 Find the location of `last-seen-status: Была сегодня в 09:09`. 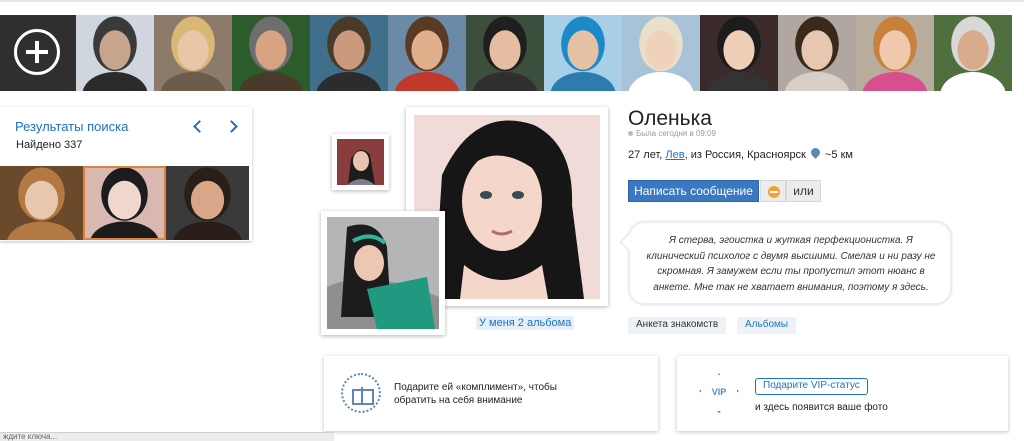

last-seen-status: Была сегодня в 09:09 is located at coordinates (672, 133).